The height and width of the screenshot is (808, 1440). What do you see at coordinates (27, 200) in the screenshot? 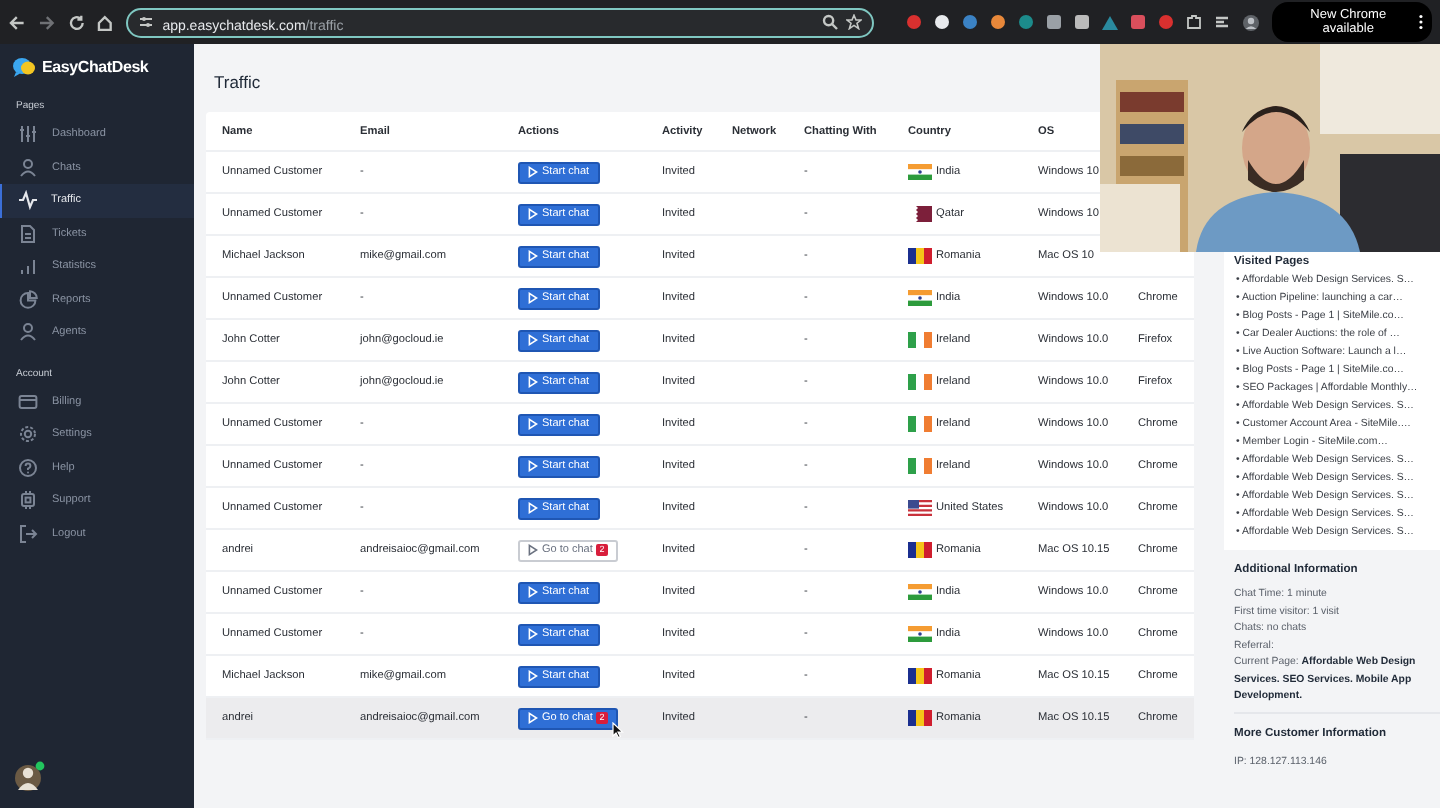
I see `pulse-icon` at bounding box center [27, 200].